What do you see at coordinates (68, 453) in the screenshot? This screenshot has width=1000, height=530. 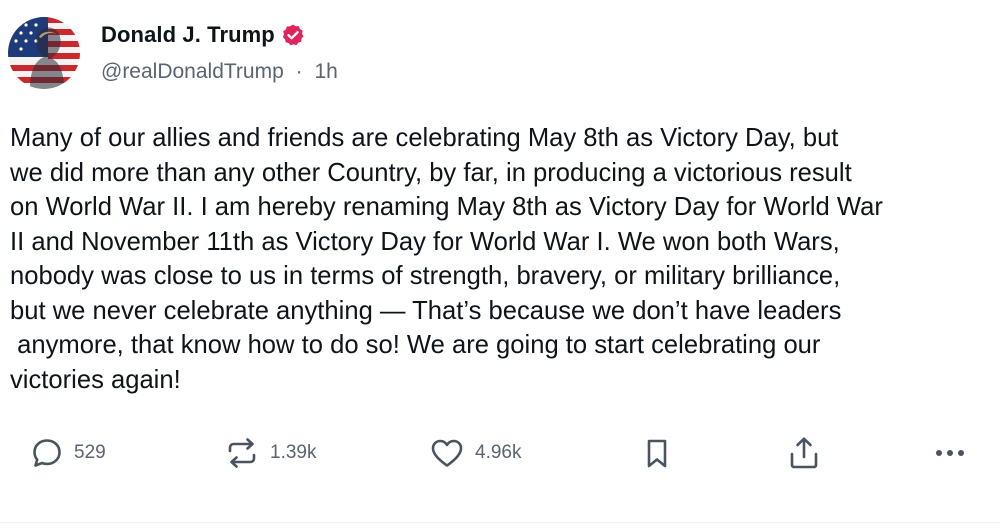 I see `reply-button: 529` at bounding box center [68, 453].